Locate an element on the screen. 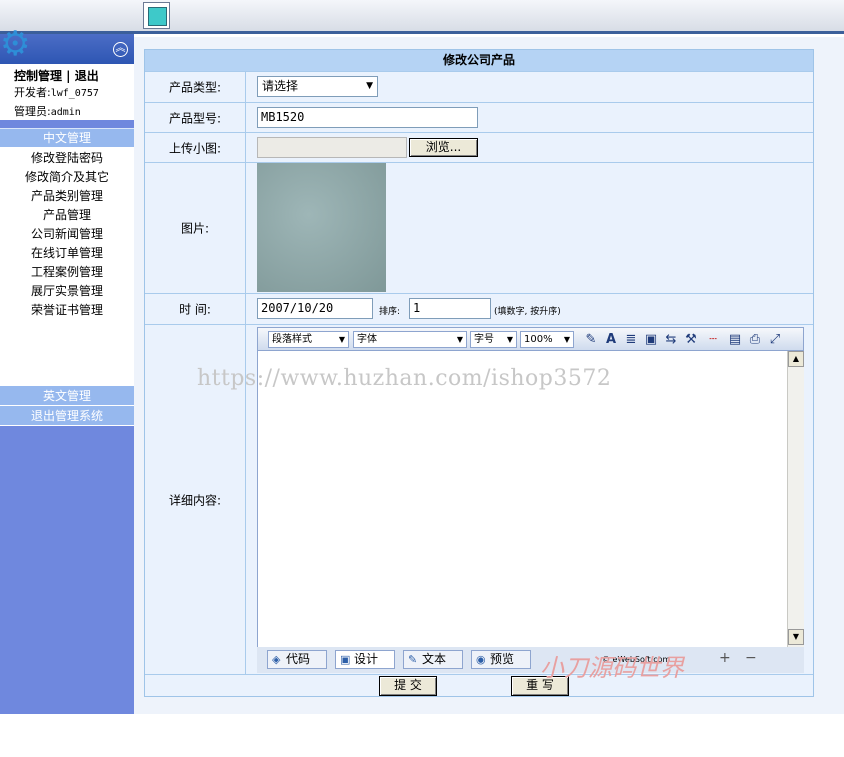 The image size is (844, 757). time-row: 时 间: 2007/10/20 排序: 1 (填数字, 按升序) is located at coordinates (479, 308).